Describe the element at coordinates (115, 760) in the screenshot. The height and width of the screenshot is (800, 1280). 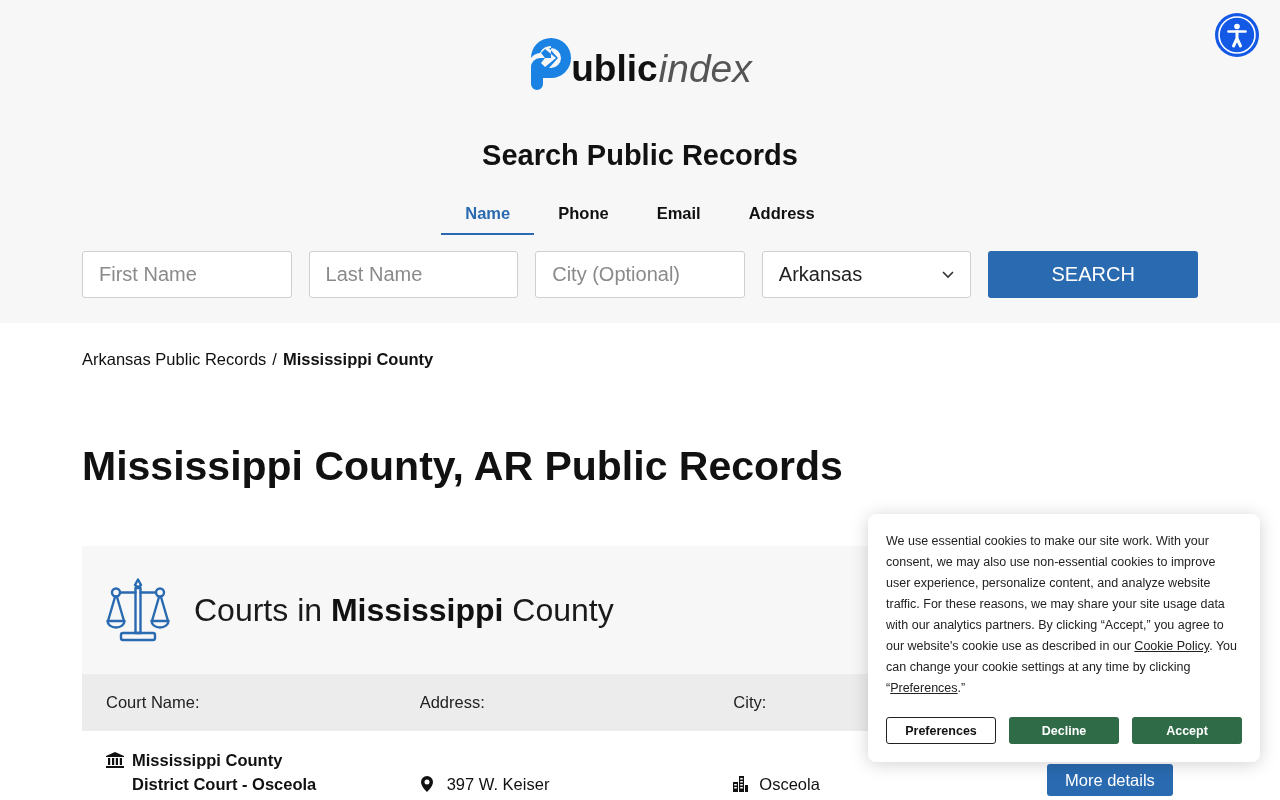
I see `courthouse-icon` at that location.